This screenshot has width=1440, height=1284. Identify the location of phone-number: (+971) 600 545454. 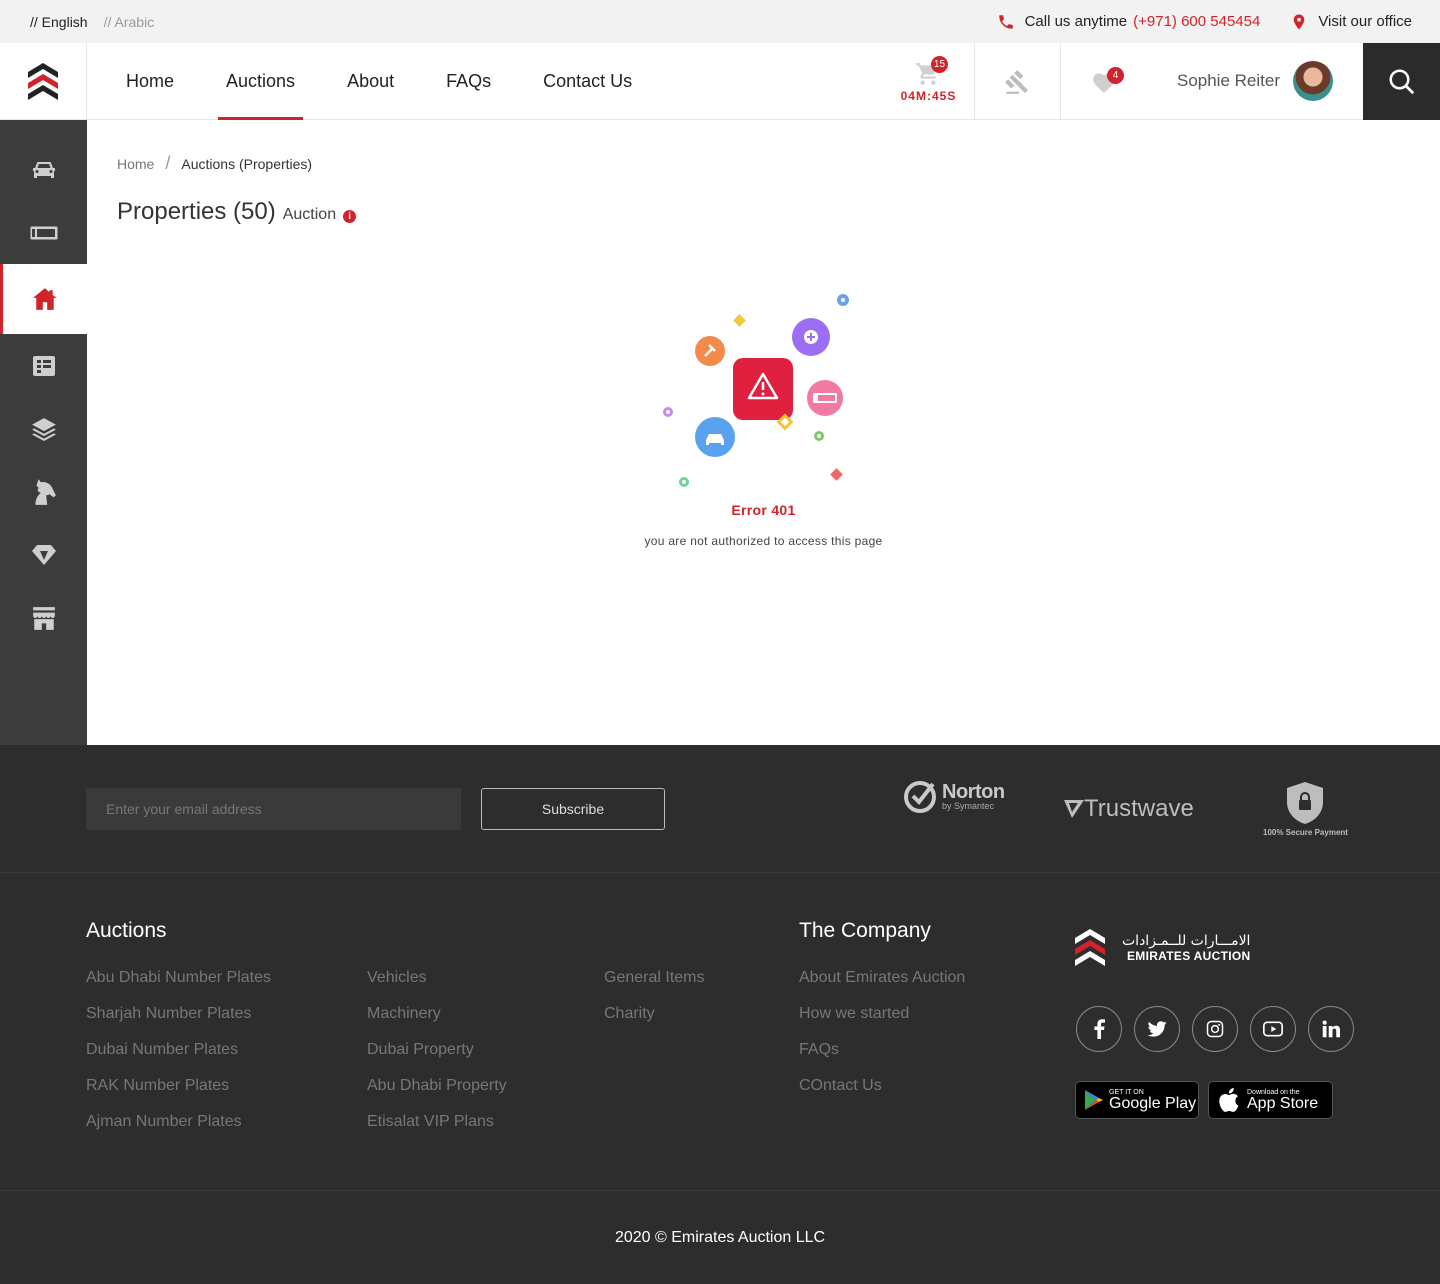
(1196, 21).